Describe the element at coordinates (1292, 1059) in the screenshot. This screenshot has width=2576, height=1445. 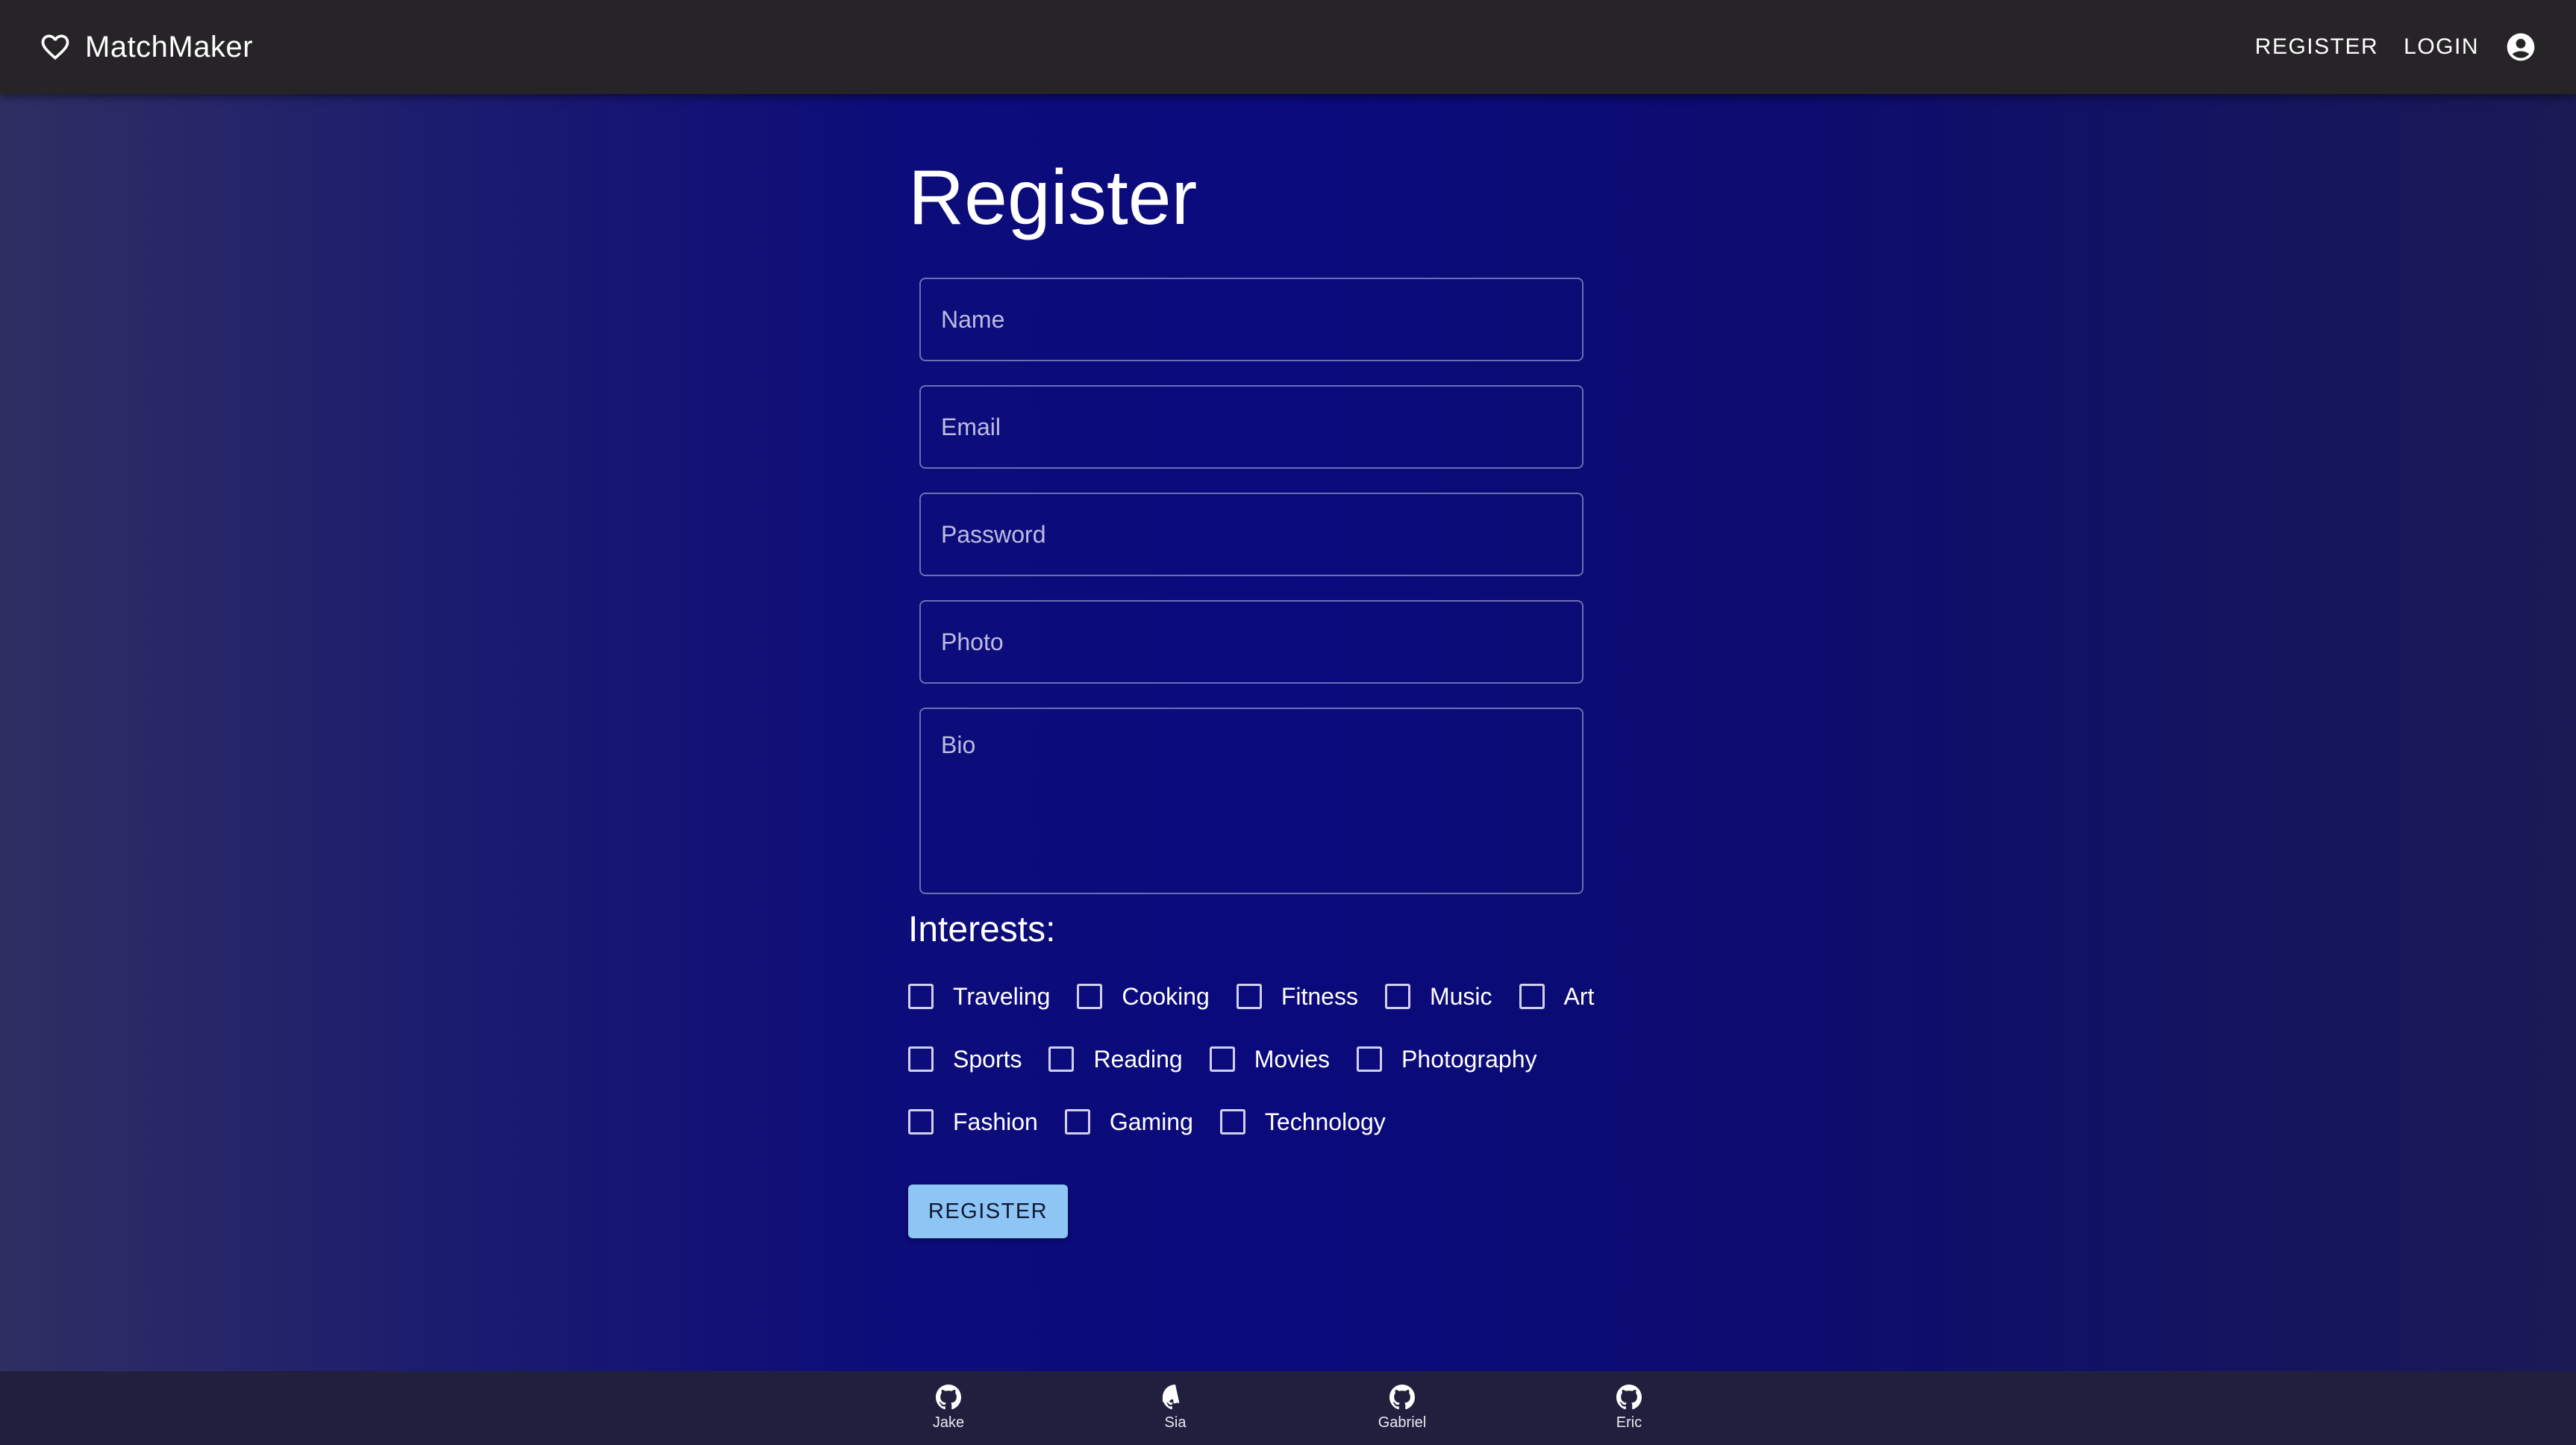
I see `interest-label: Movies` at that location.